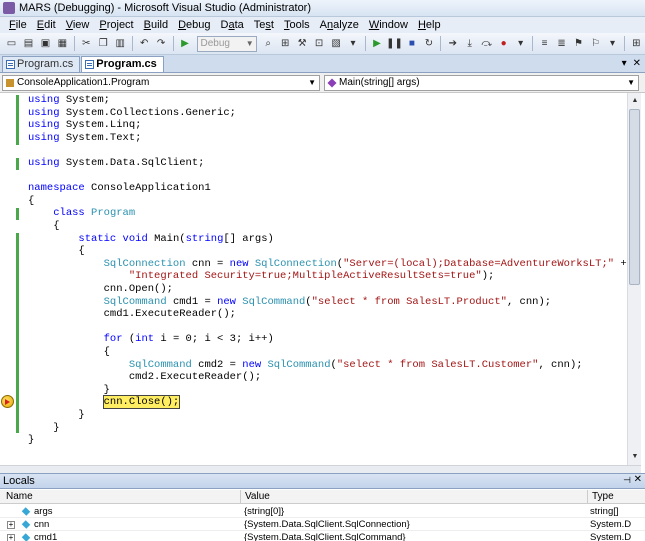 The image size is (645, 541). Describe the element at coordinates (636, 44) in the screenshot. I see `grid-icon: ⊞` at that location.